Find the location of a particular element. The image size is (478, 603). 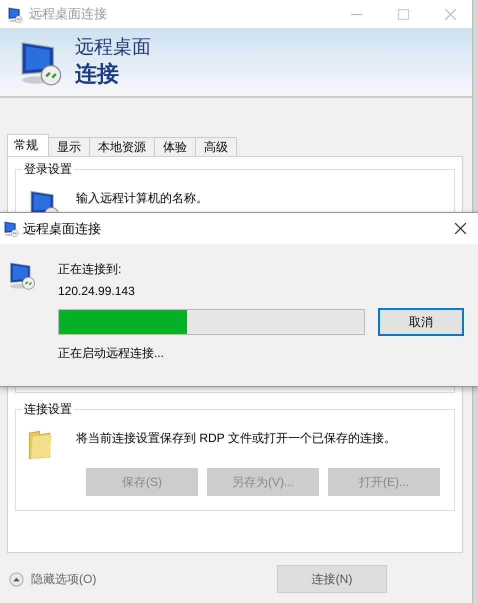

banner-subtitle: 连接 is located at coordinates (97, 74).